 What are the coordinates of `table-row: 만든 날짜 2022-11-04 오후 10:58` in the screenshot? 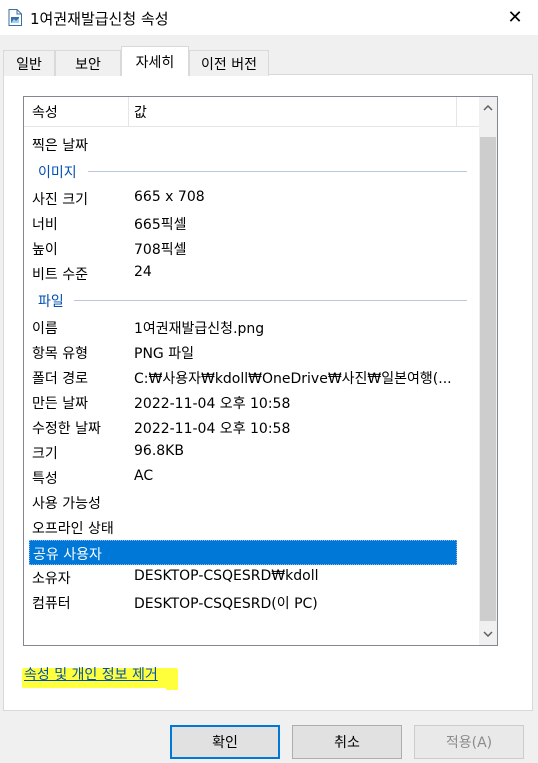 It's located at (251, 402).